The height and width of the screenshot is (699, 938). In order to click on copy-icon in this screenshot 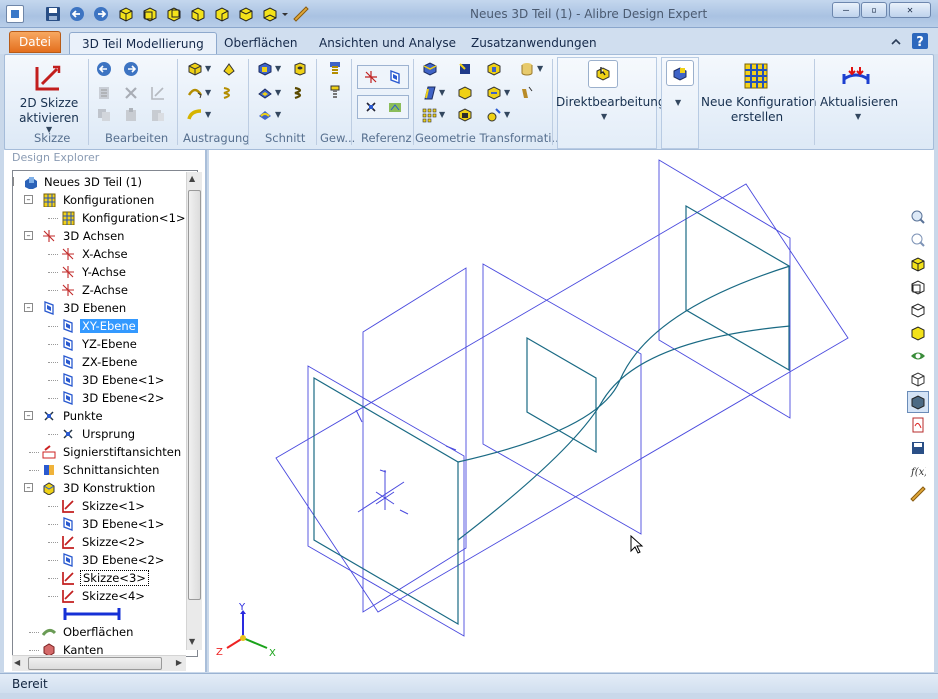, I will do `click(104, 115)`.